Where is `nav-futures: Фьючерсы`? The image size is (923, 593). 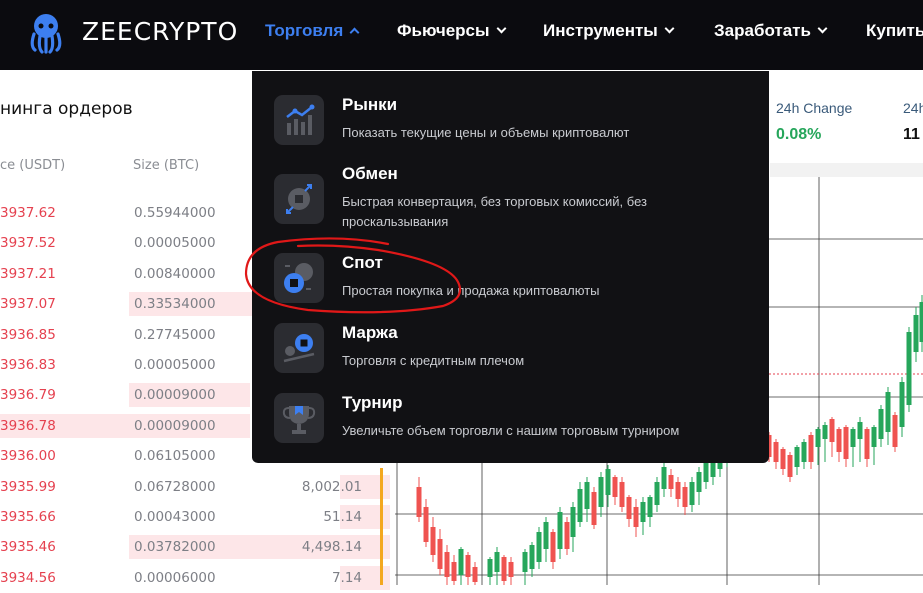
nav-futures: Фьючерсы is located at coordinates (451, 31).